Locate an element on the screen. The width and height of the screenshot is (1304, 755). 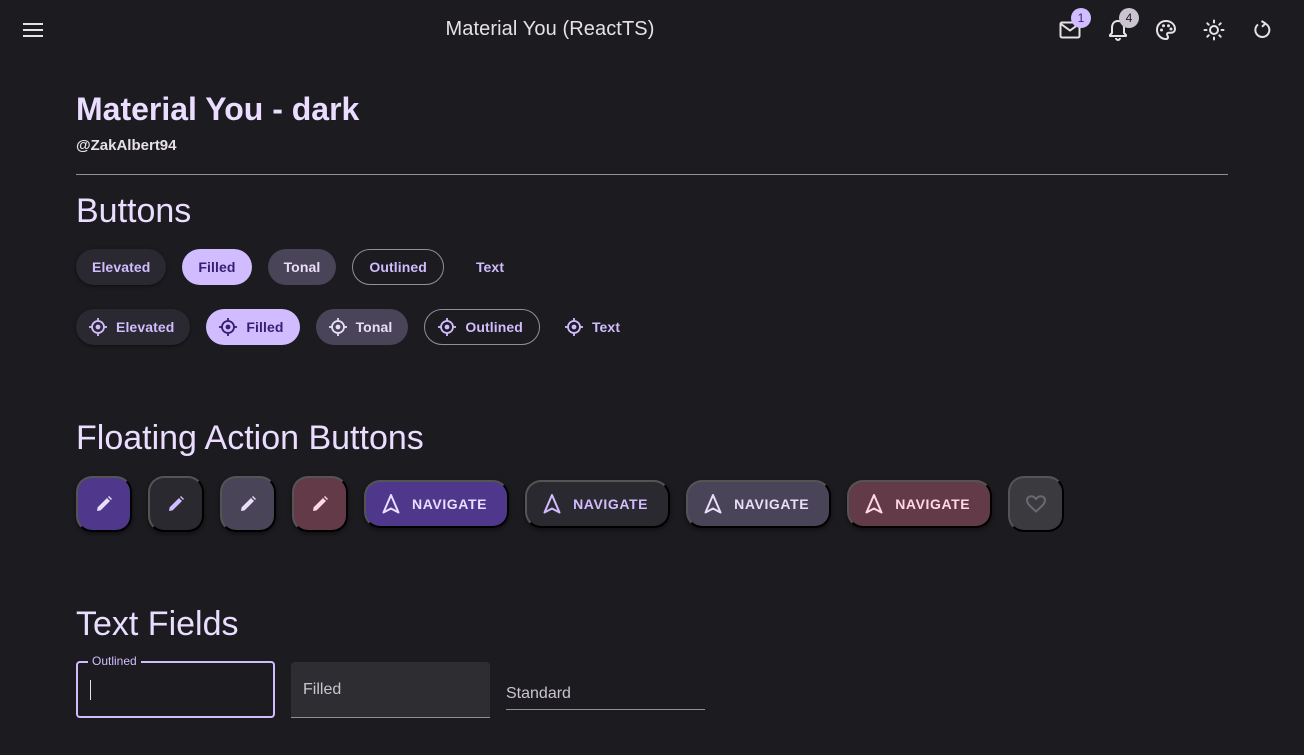
fab-primary-edit is located at coordinates (104, 504).